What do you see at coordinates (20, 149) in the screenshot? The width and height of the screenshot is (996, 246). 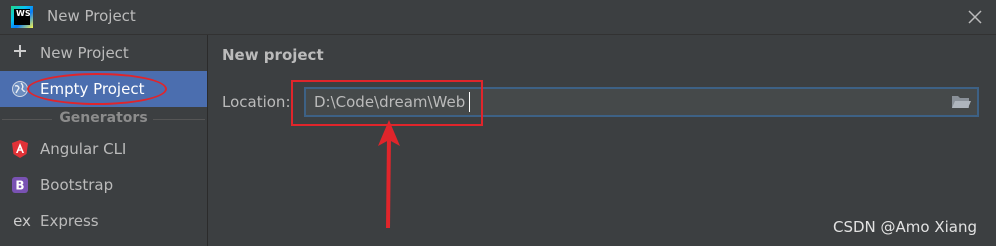 I see `angular-icon` at bounding box center [20, 149].